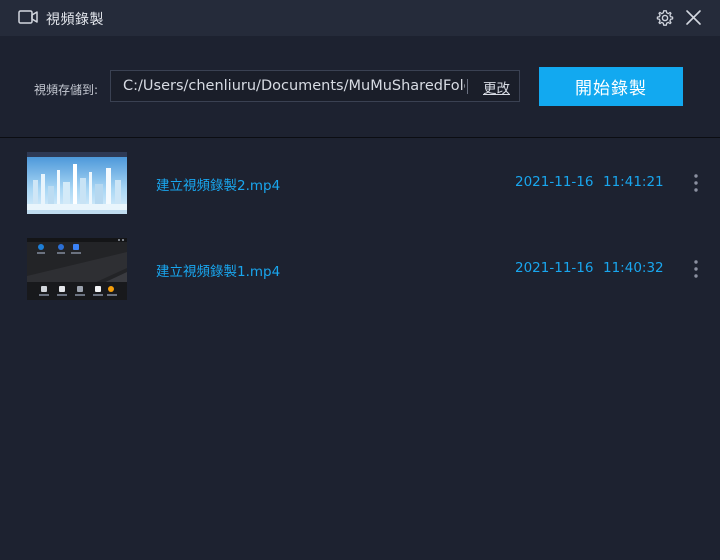 This screenshot has width=720, height=560. What do you see at coordinates (75, 20) in the screenshot?
I see `window-title: 視頻錄製` at bounding box center [75, 20].